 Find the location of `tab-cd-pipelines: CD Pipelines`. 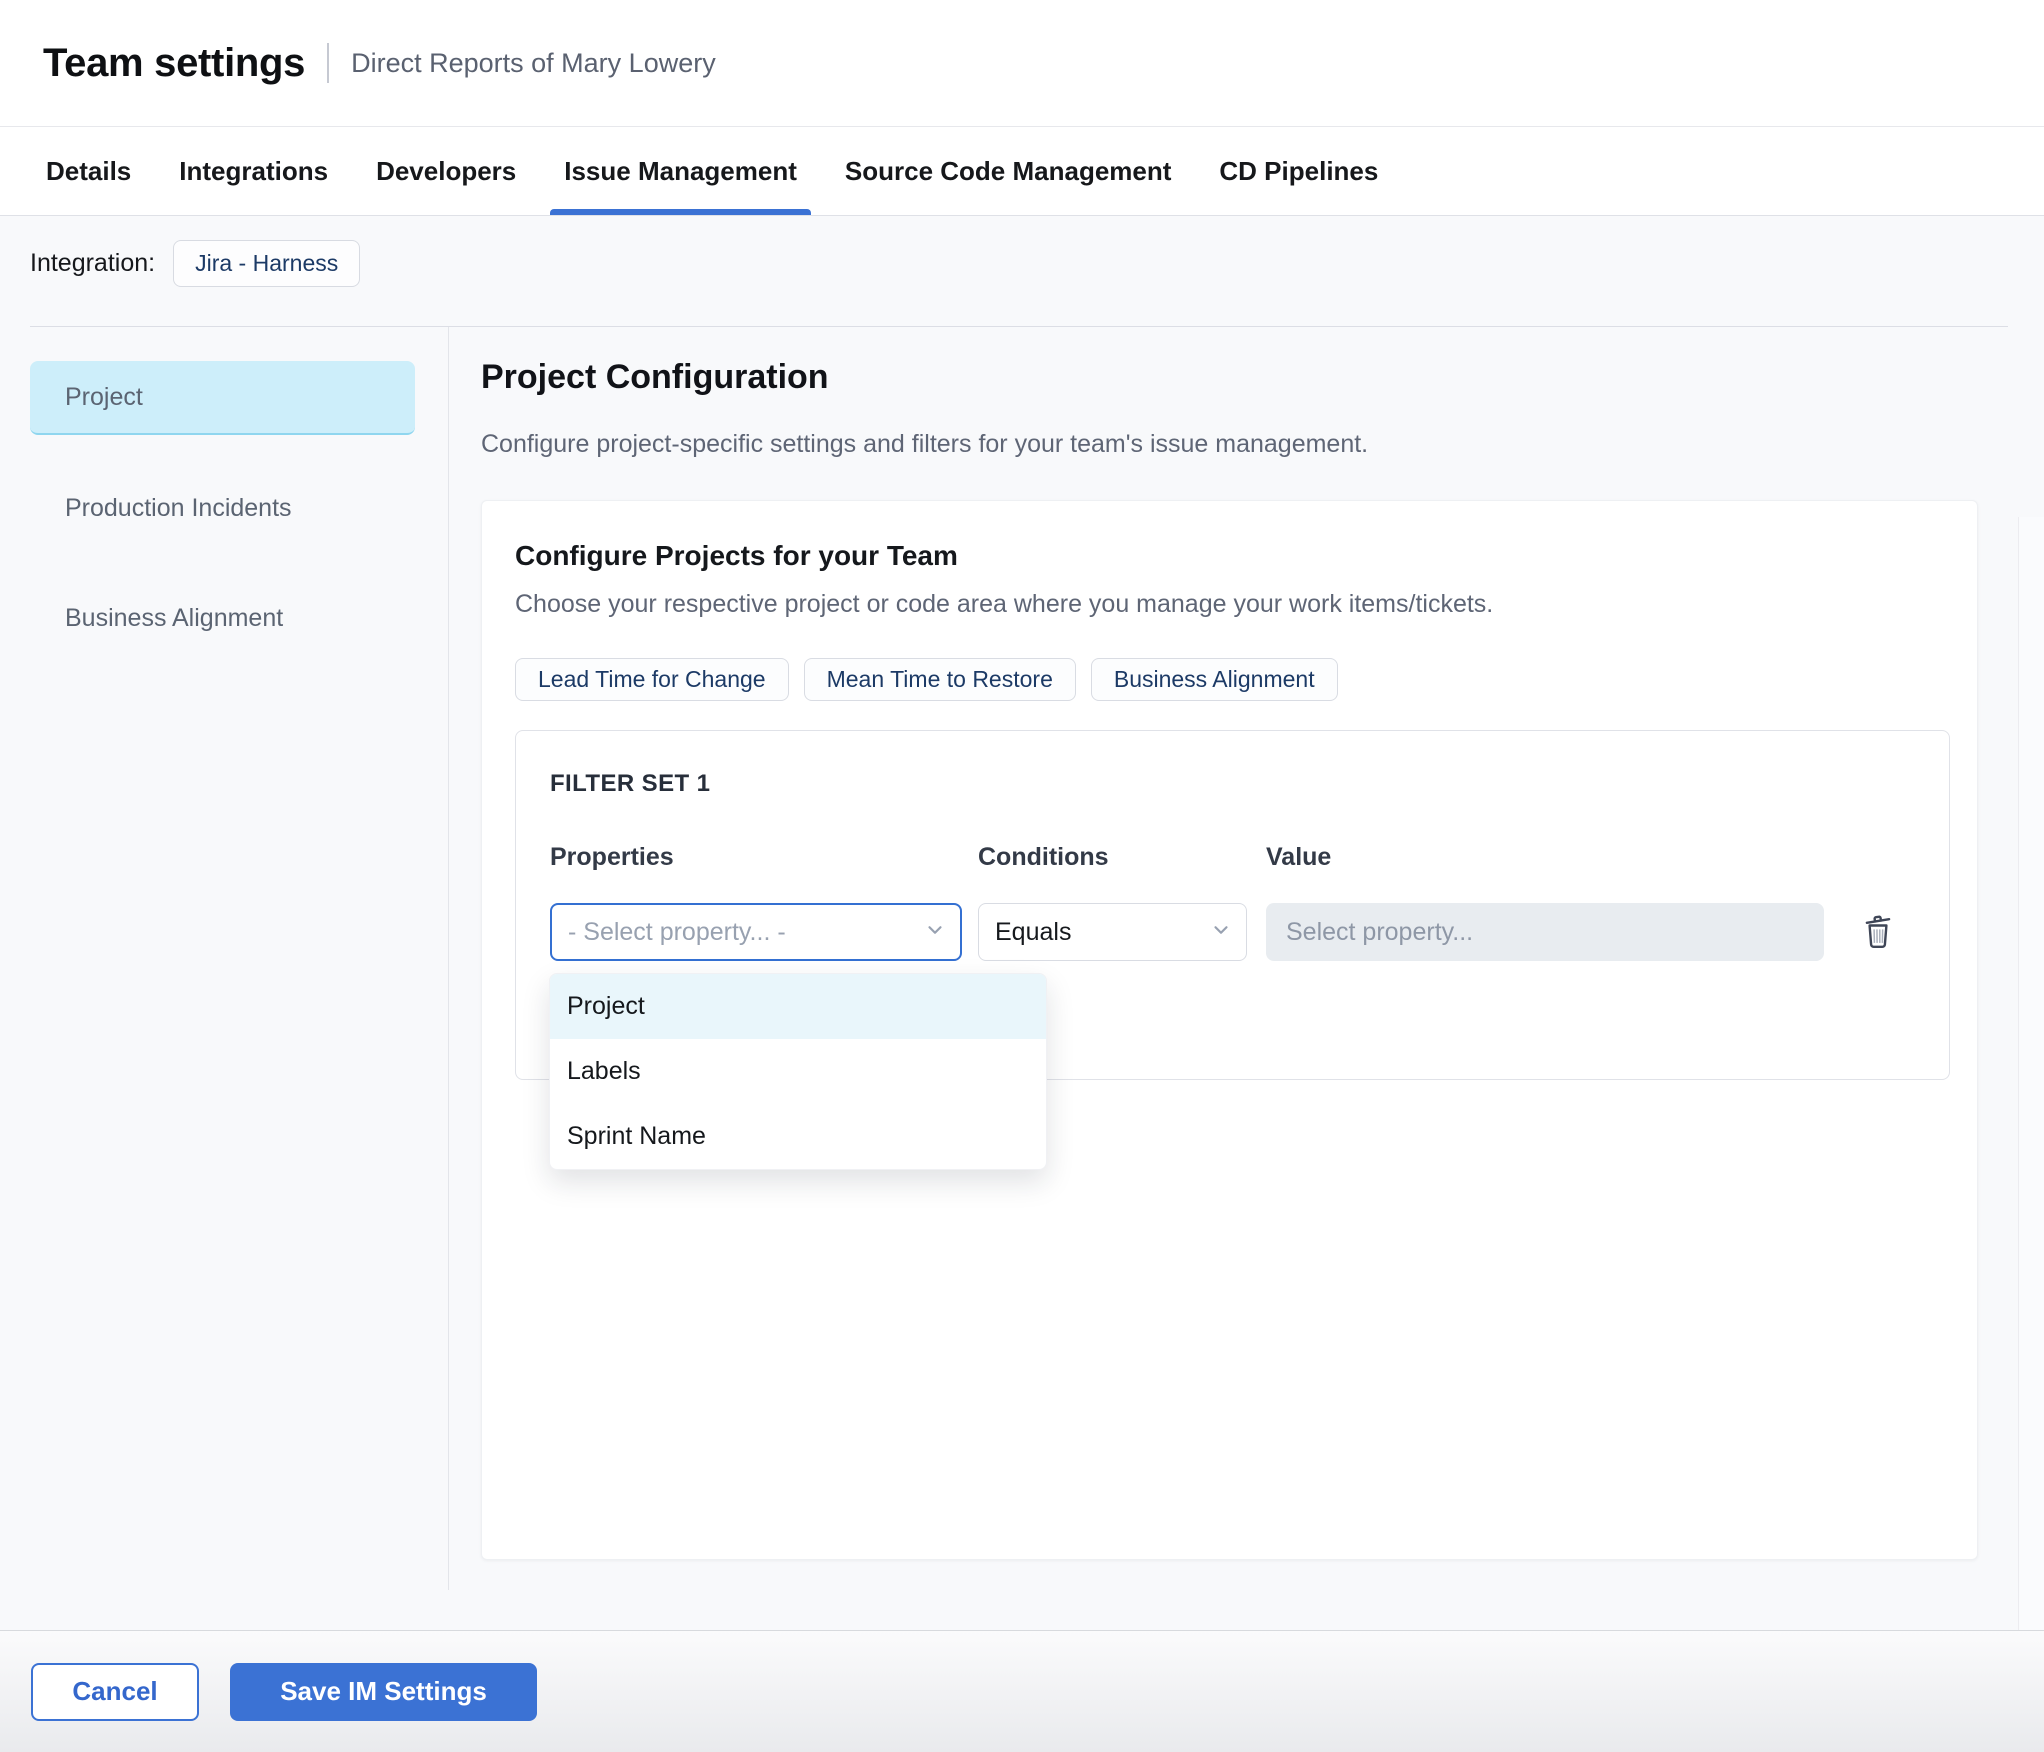

tab-cd-pipelines: CD Pipelines is located at coordinates (1298, 171).